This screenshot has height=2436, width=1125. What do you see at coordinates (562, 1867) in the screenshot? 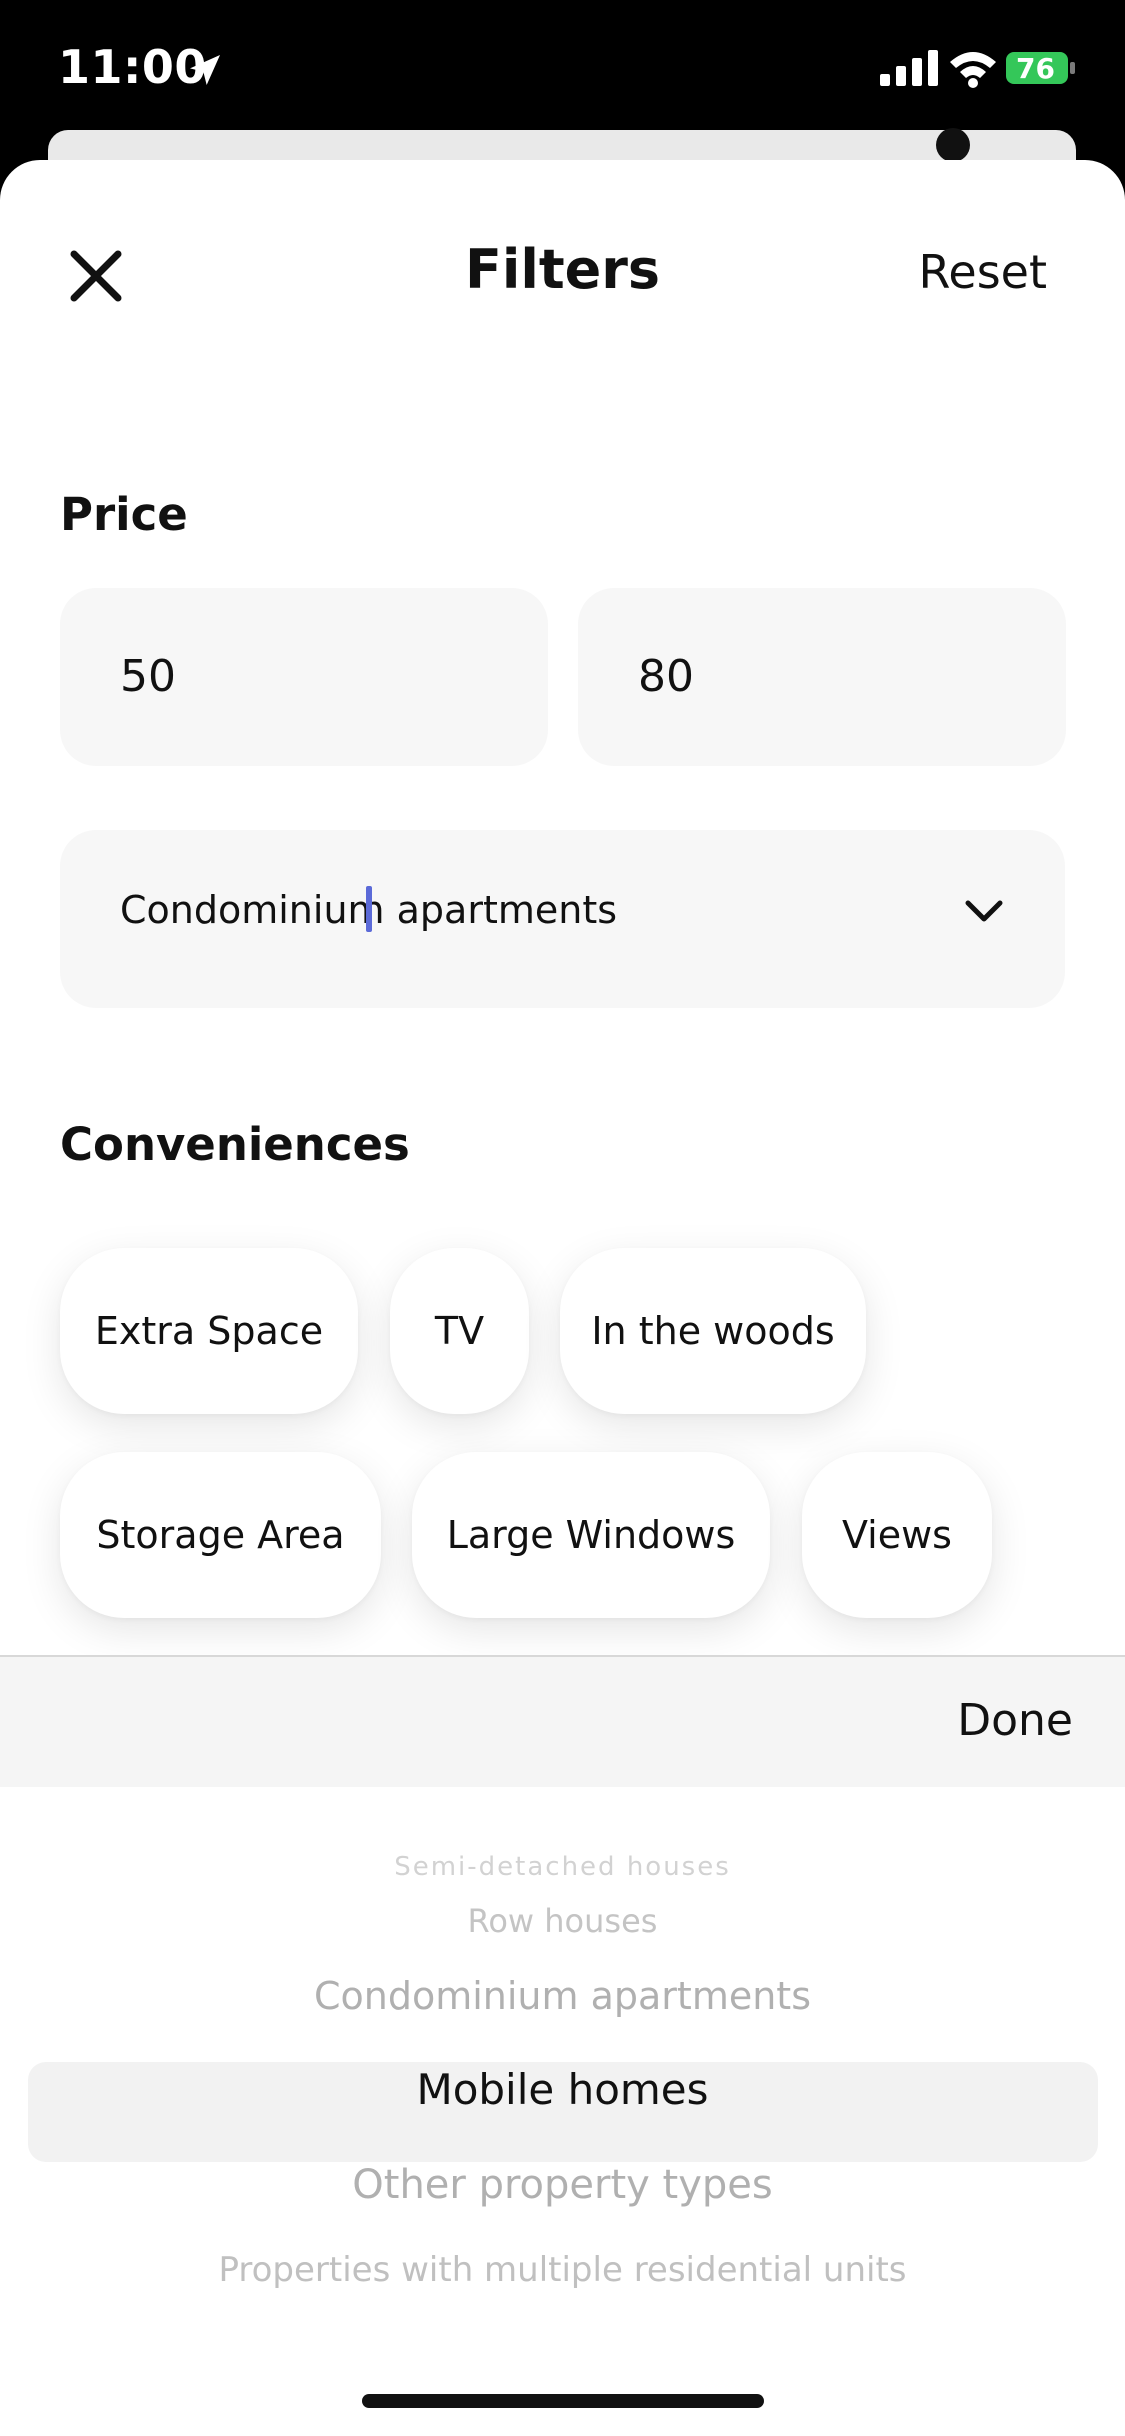
I see `picker-item: Semi-detached houses` at bounding box center [562, 1867].